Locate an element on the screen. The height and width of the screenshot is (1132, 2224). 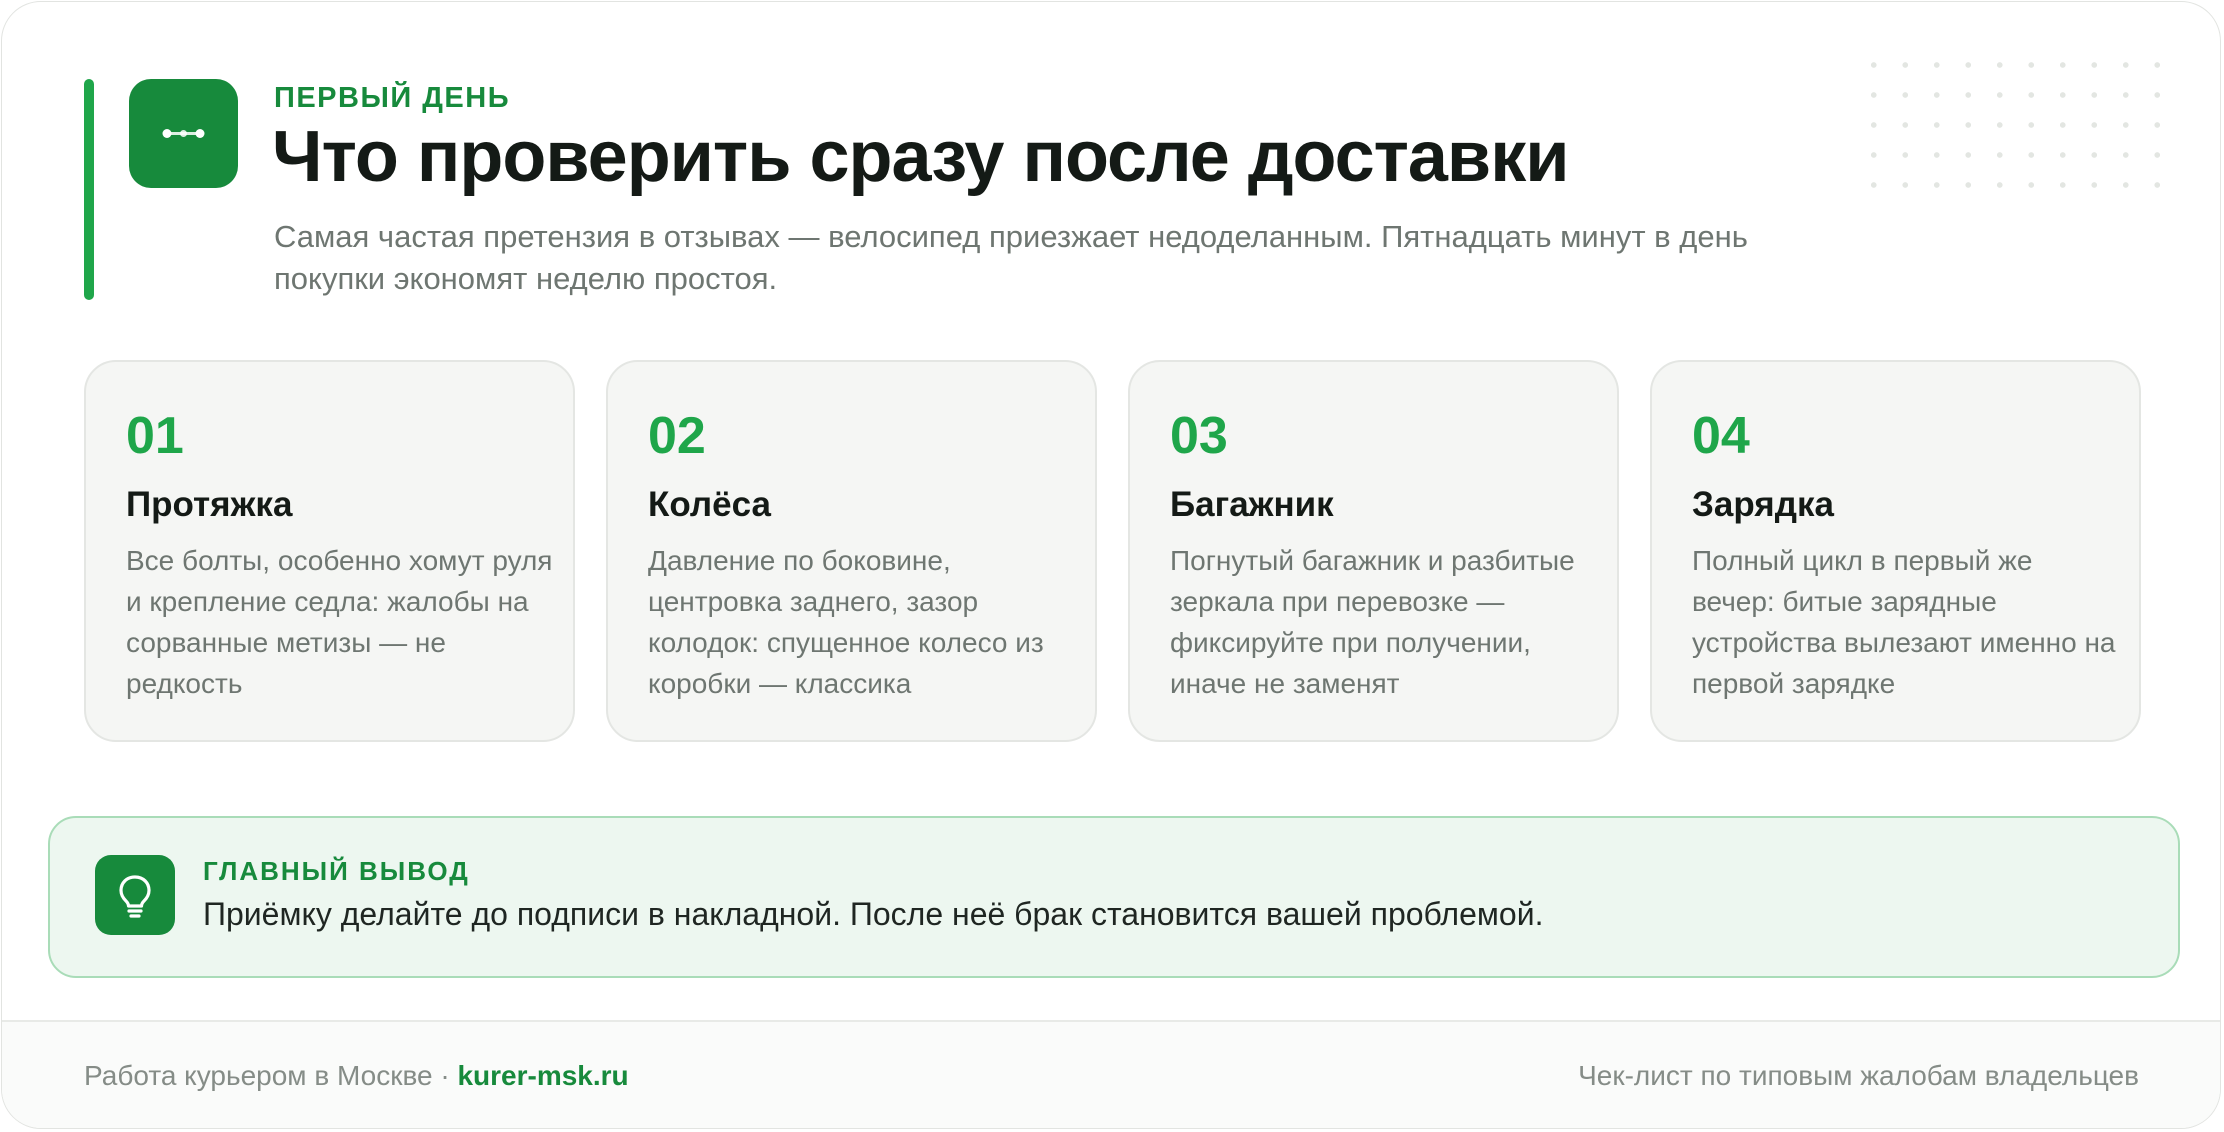
checklist-item-title: Багажник is located at coordinates (1252, 504).